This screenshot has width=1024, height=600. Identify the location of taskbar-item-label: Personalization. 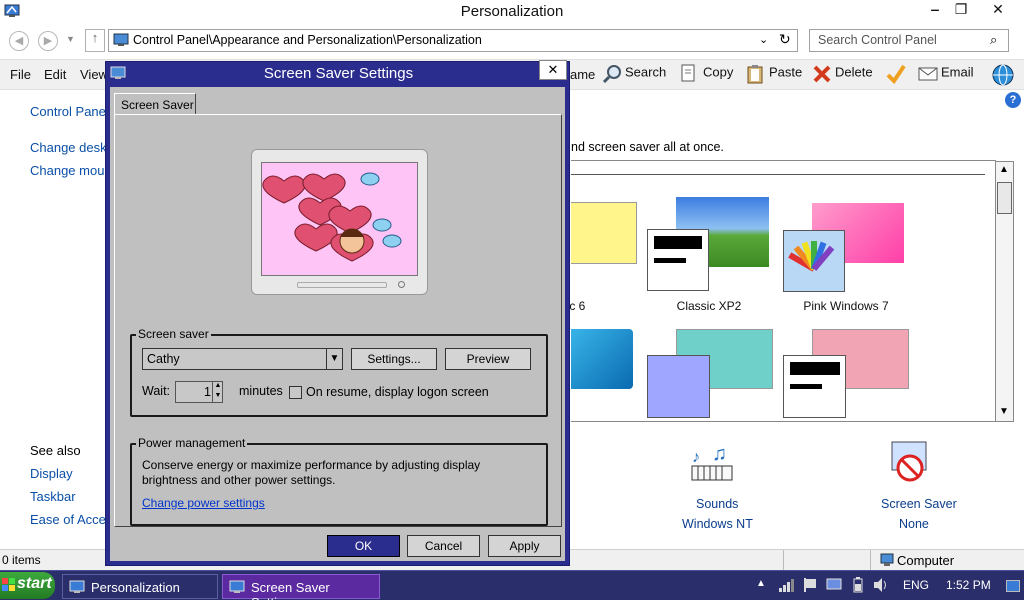
(135, 587).